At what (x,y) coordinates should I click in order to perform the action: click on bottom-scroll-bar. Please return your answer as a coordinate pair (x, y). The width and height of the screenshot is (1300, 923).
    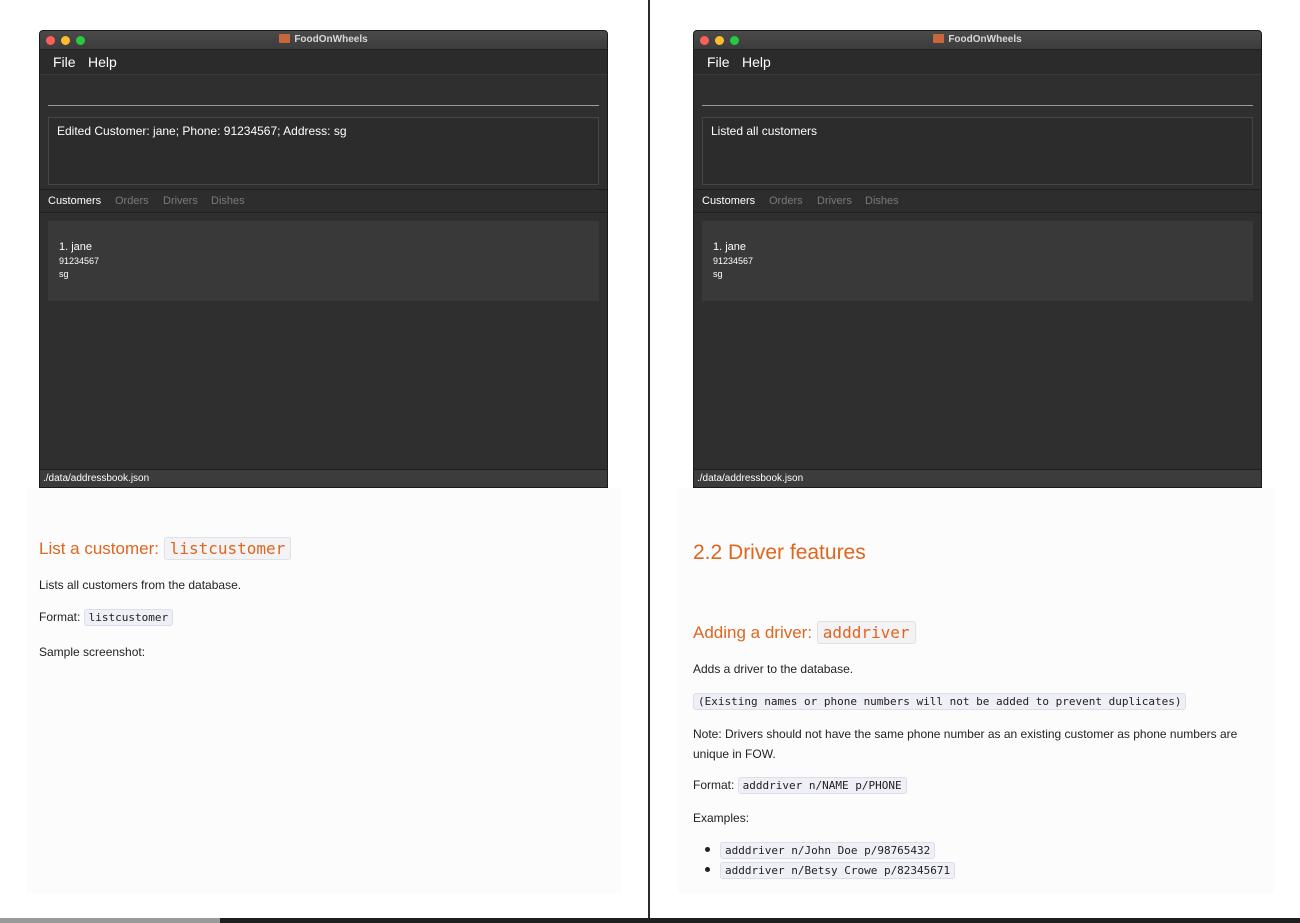
    Looking at the image, I should click on (650, 920).